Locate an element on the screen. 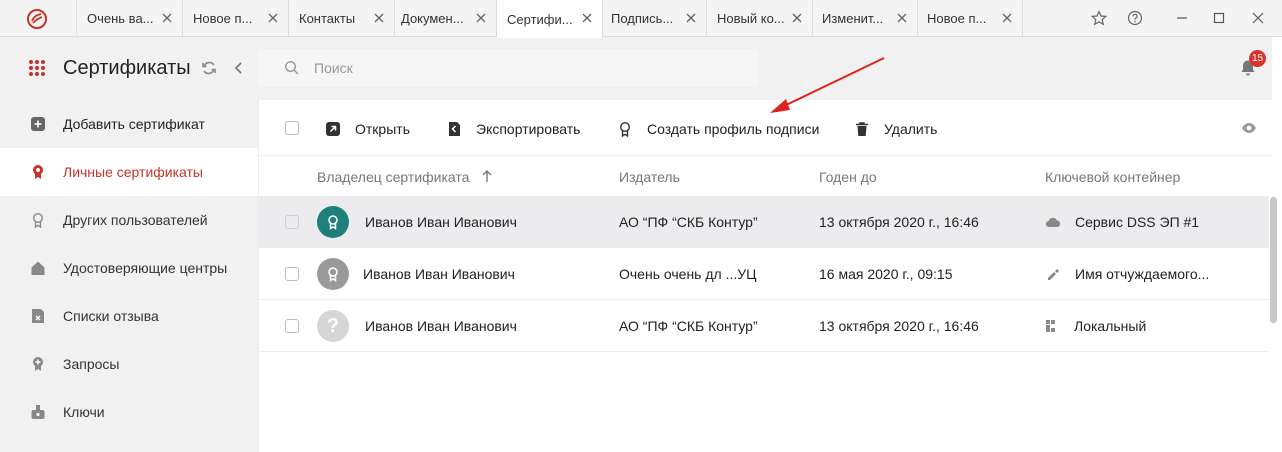  column-header-valid-until: Годен до is located at coordinates (848, 177).